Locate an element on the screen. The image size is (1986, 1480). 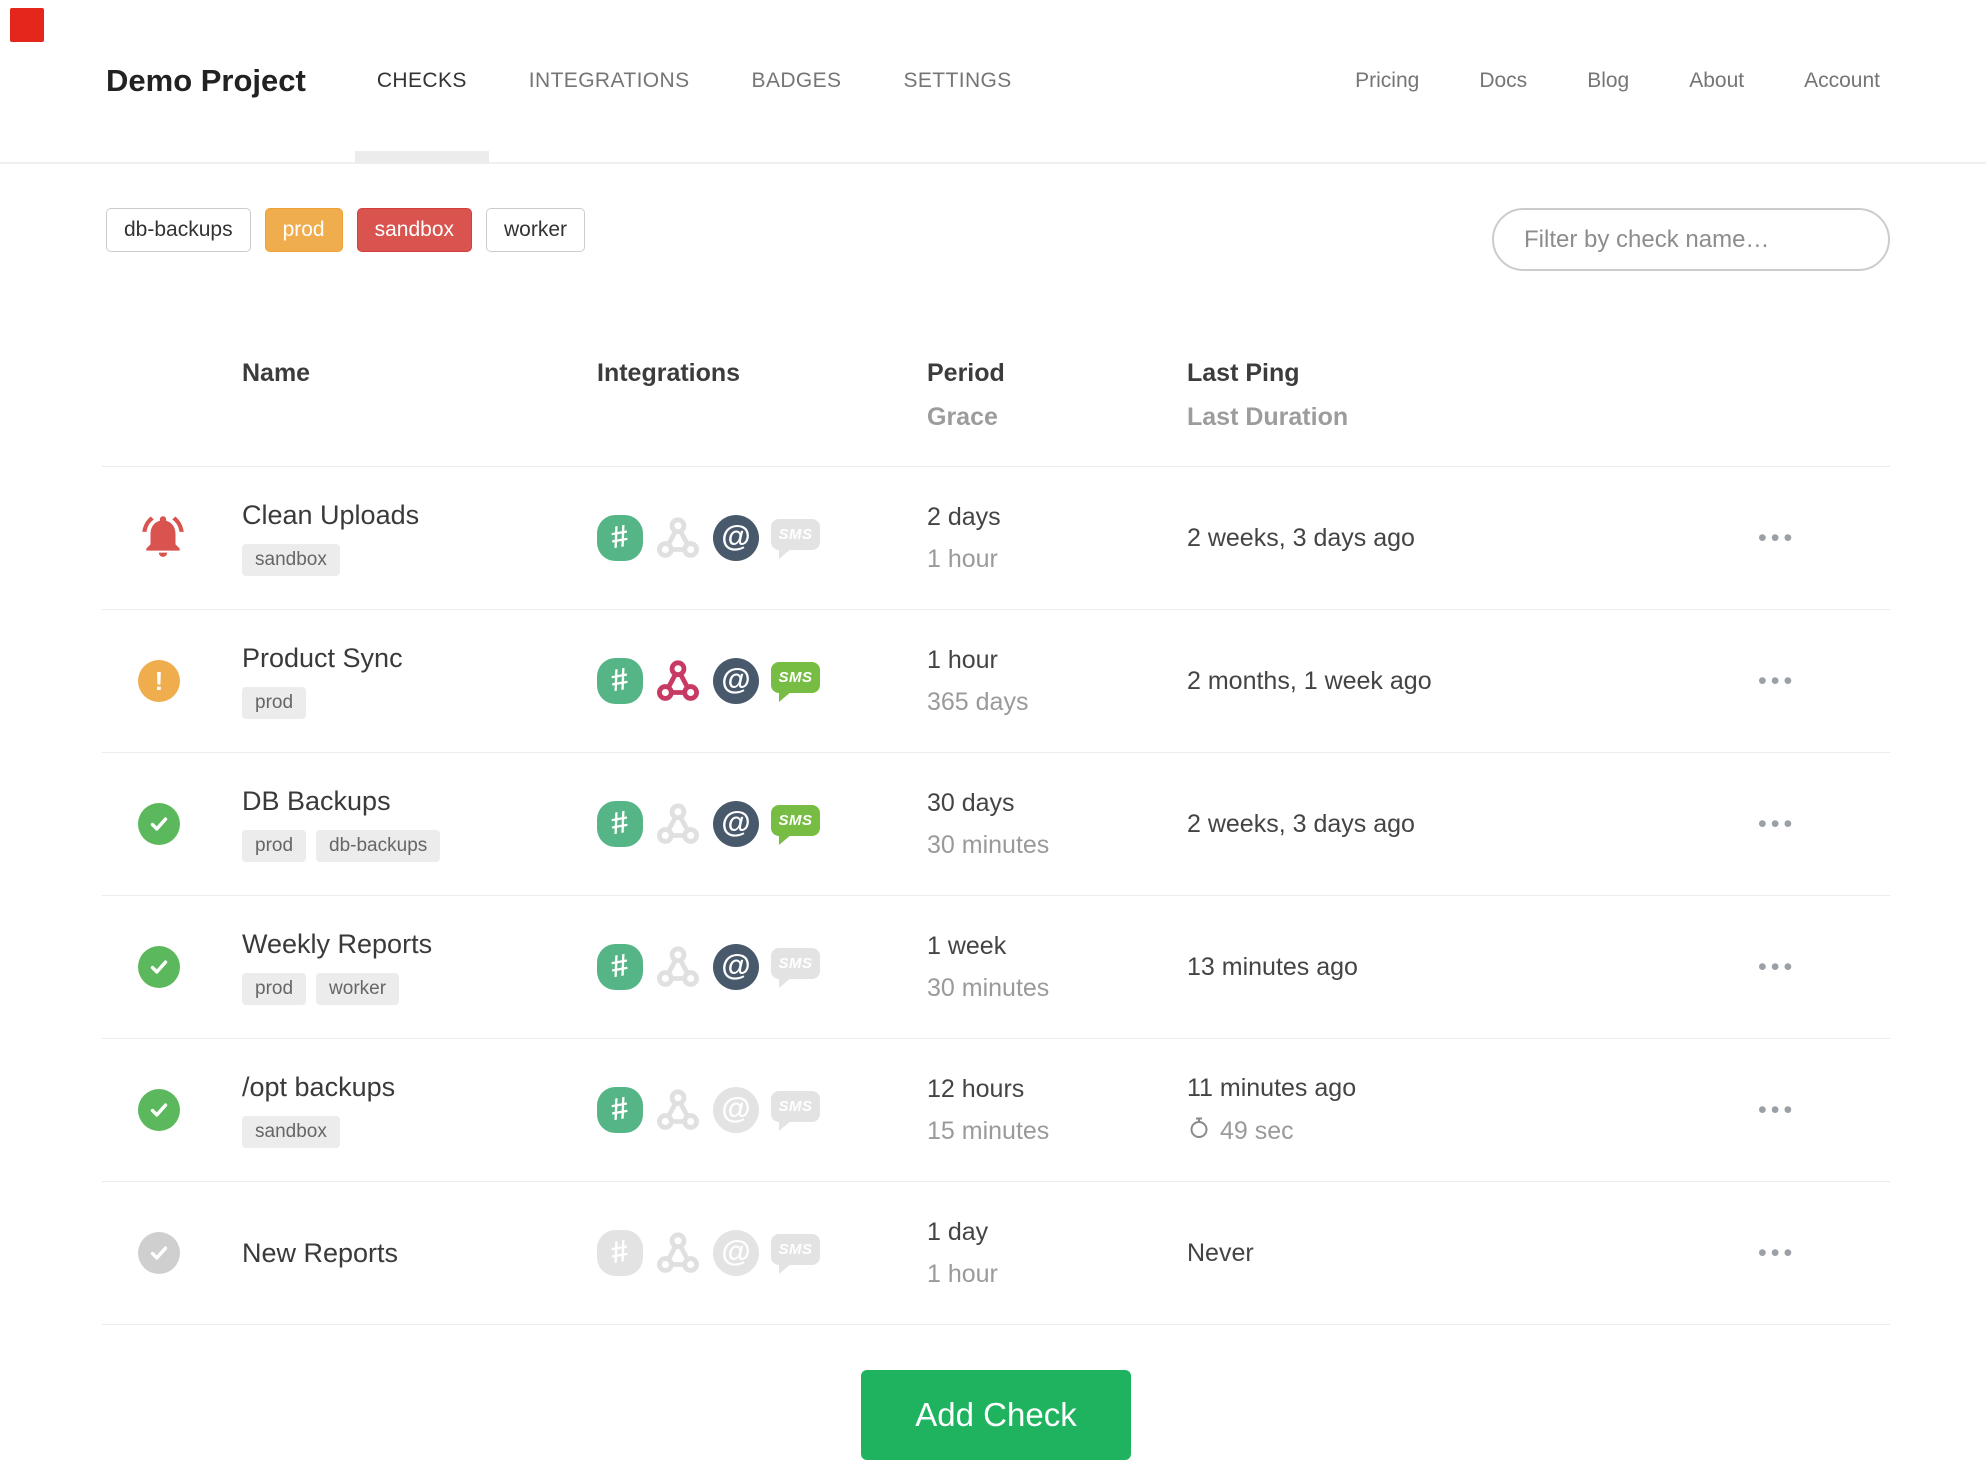
check-name: Product Sync is located at coordinates (419, 658).